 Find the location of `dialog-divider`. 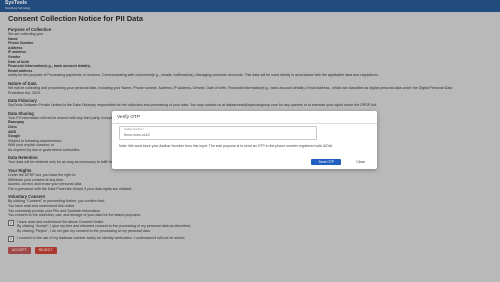

dialog-divider is located at coordinates (244, 123).